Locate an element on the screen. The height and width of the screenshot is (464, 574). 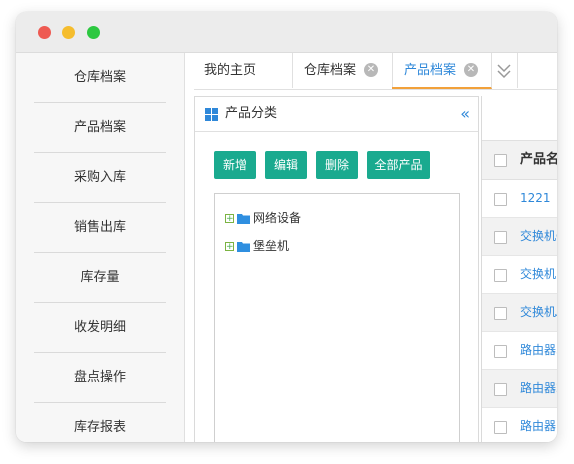
column-header-product-name: 产品名 is located at coordinates (538, 159).